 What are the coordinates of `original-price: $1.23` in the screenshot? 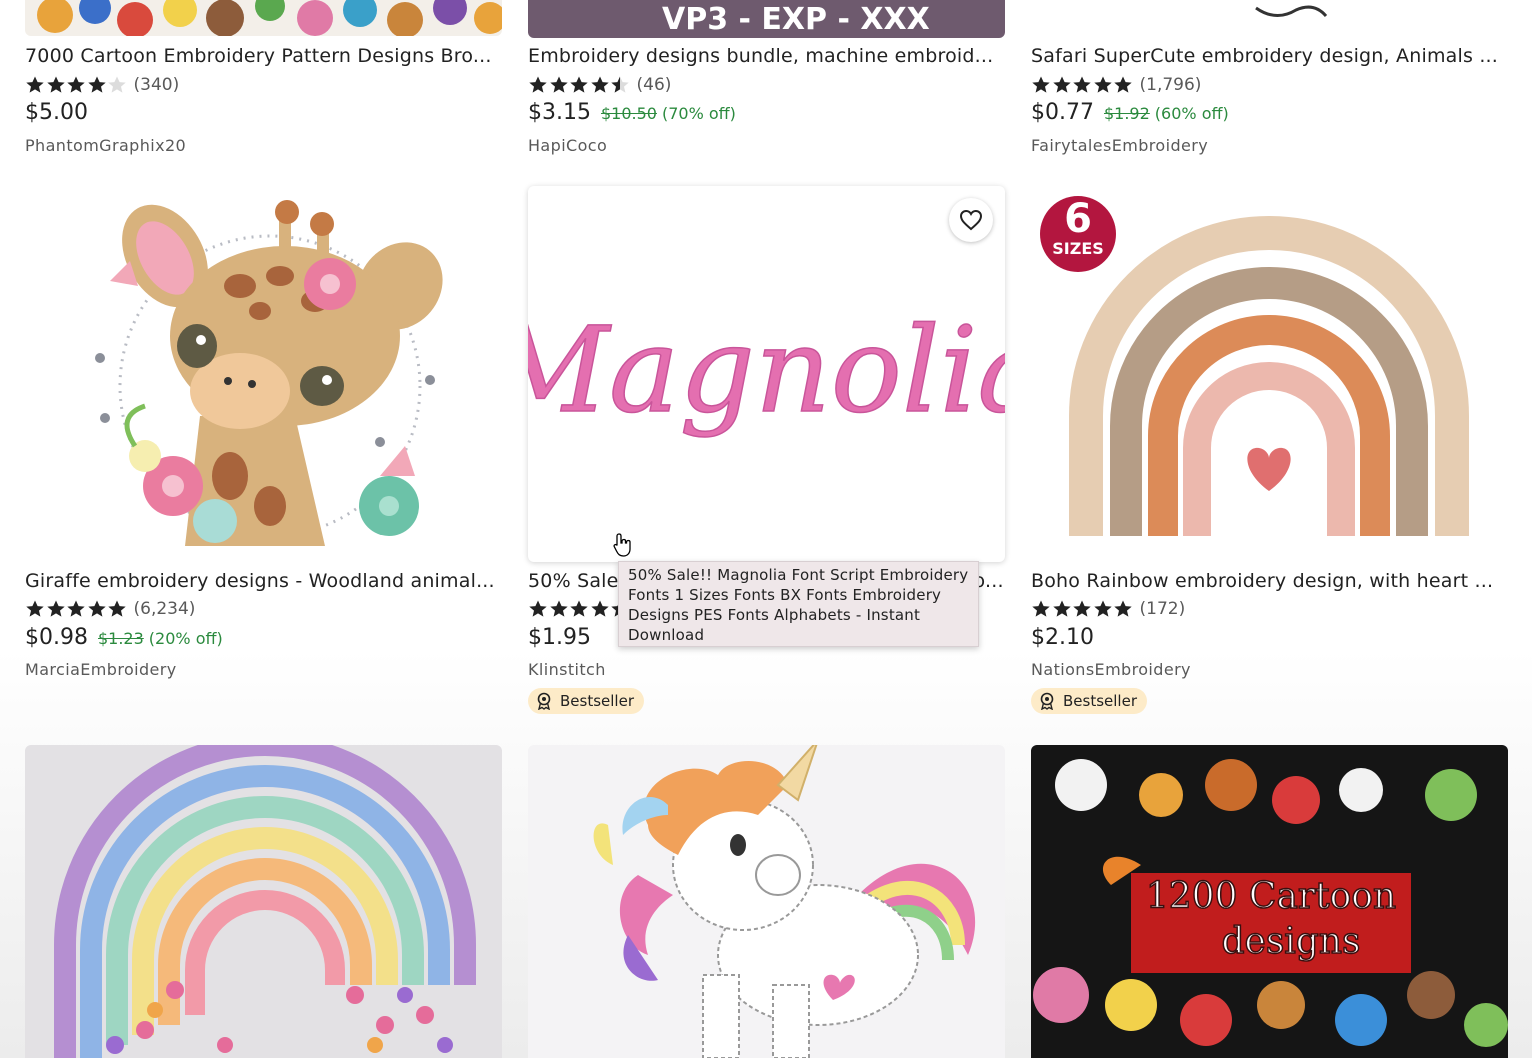 It's located at (120, 638).